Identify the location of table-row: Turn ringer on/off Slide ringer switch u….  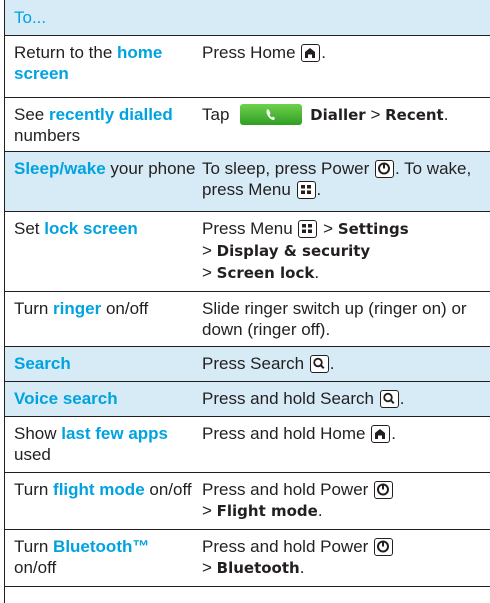
(247, 319).